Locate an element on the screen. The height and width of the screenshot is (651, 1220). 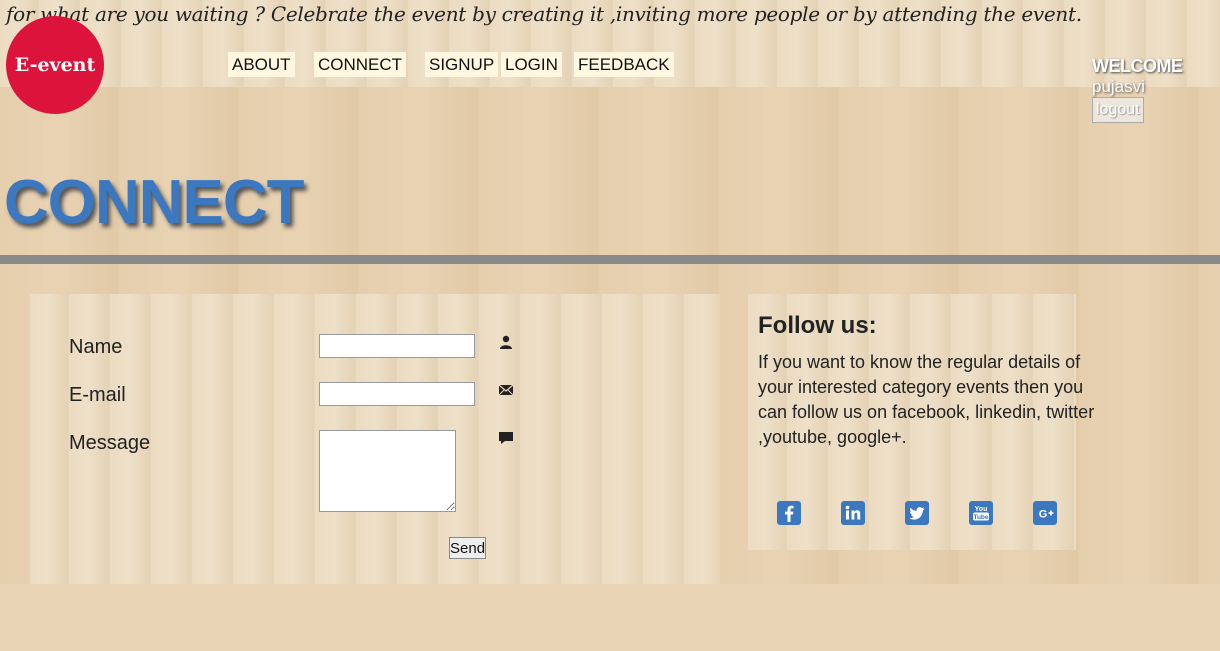
svg-text: G is located at coordinates (1043, 515).